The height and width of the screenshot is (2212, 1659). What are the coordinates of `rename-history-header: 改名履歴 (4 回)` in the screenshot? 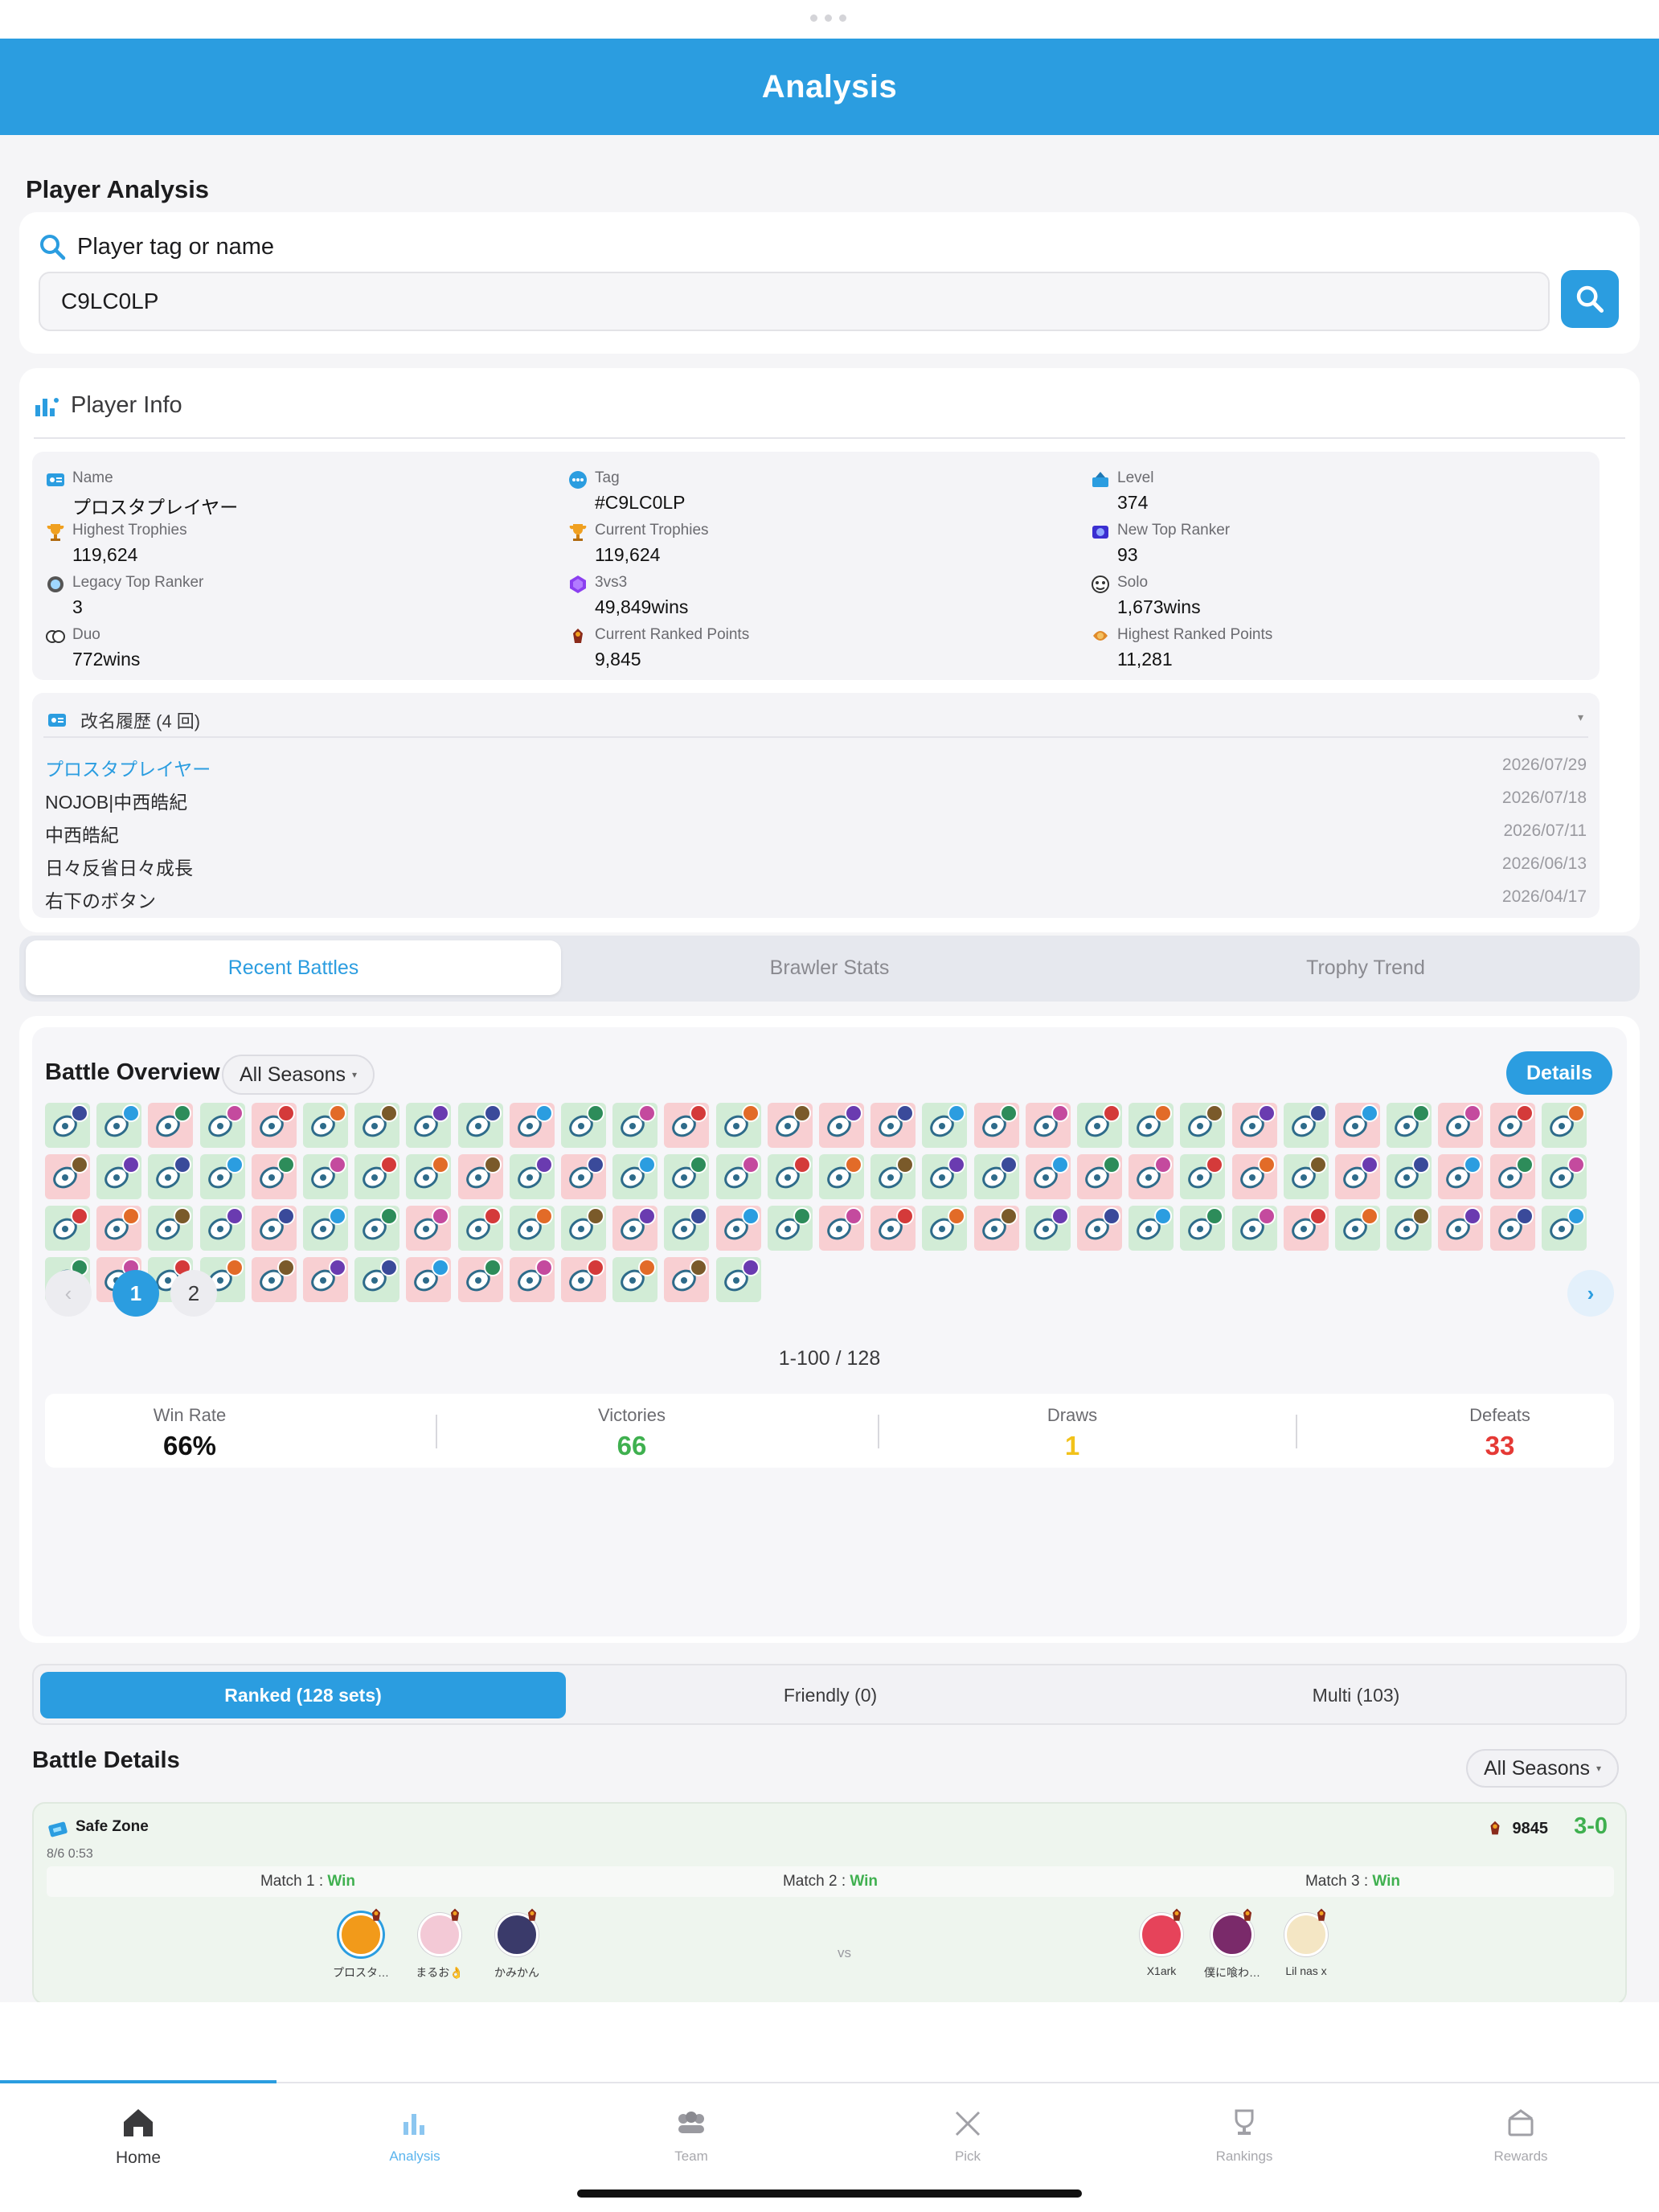 It's located at (124, 720).